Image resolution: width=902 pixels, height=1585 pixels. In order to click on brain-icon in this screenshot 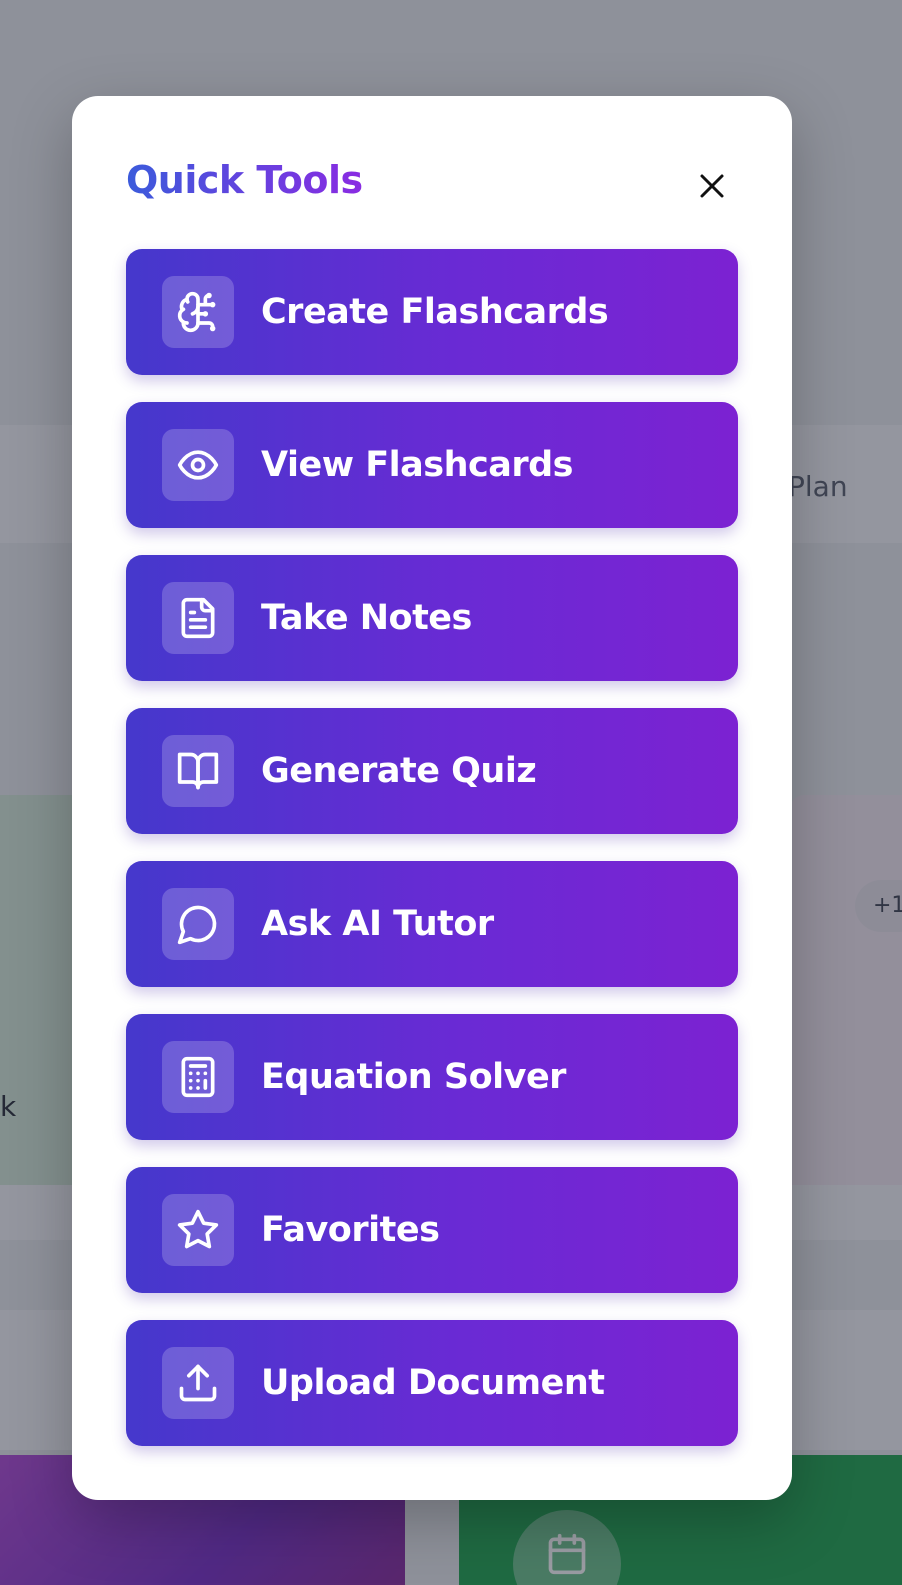, I will do `click(198, 312)`.